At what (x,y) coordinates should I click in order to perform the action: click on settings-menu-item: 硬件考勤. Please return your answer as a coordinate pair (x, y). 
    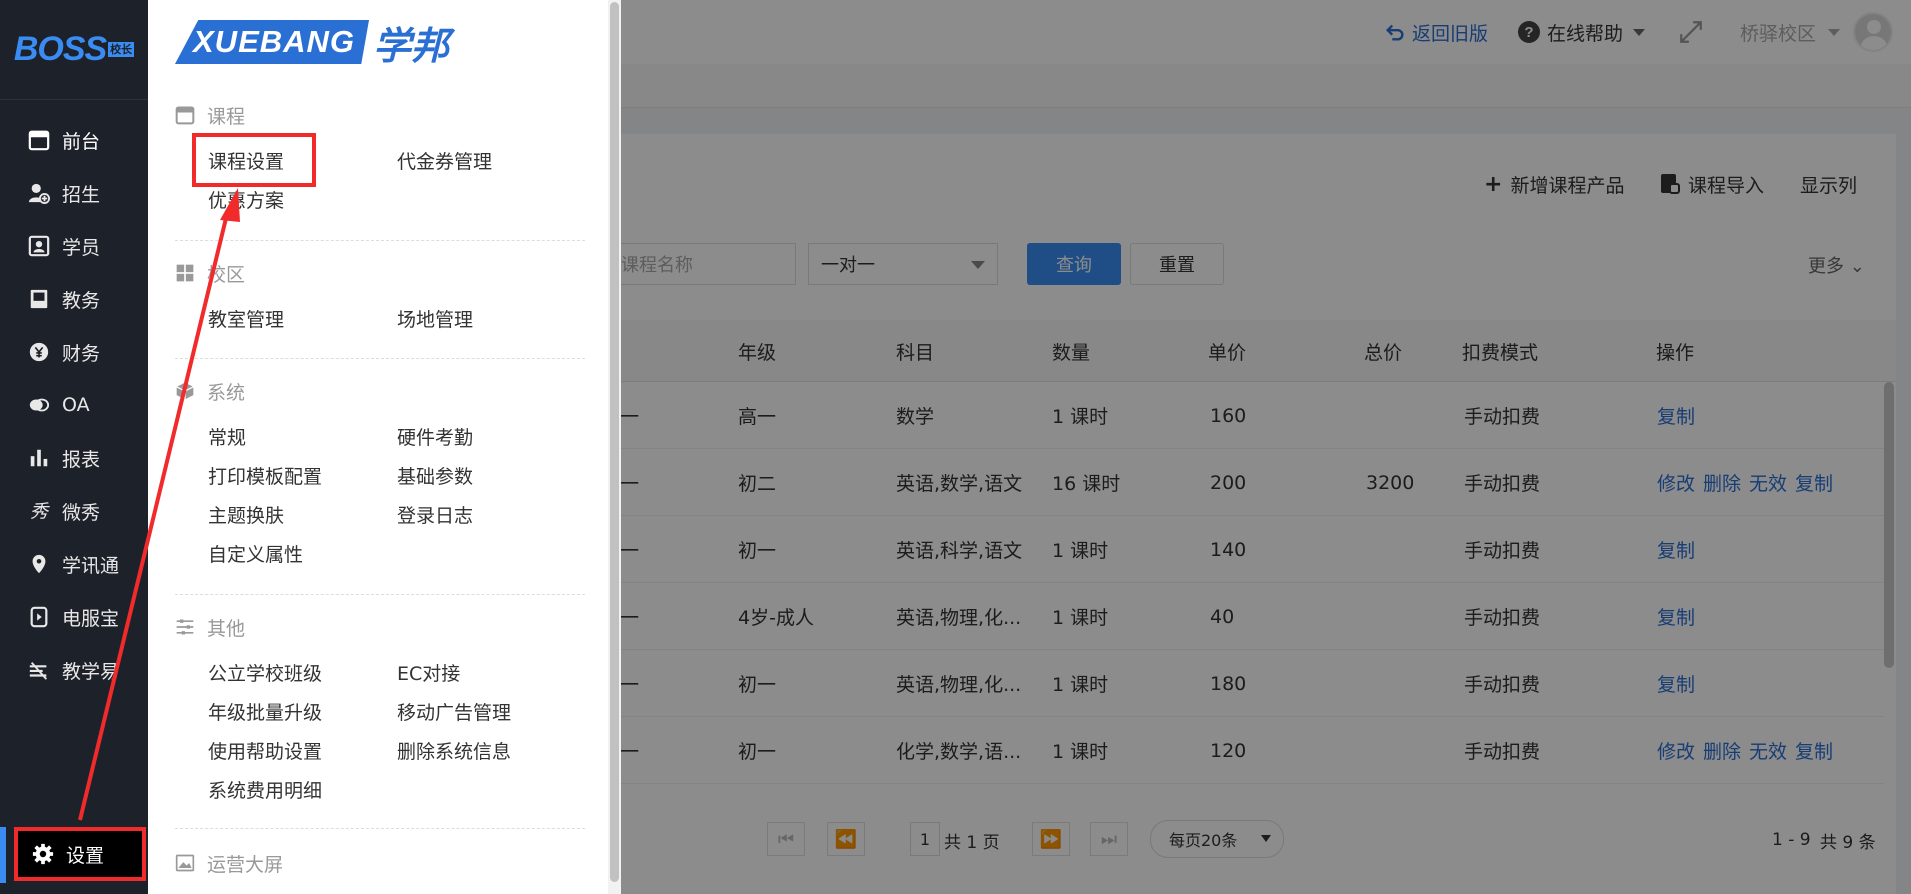
    Looking at the image, I should click on (435, 436).